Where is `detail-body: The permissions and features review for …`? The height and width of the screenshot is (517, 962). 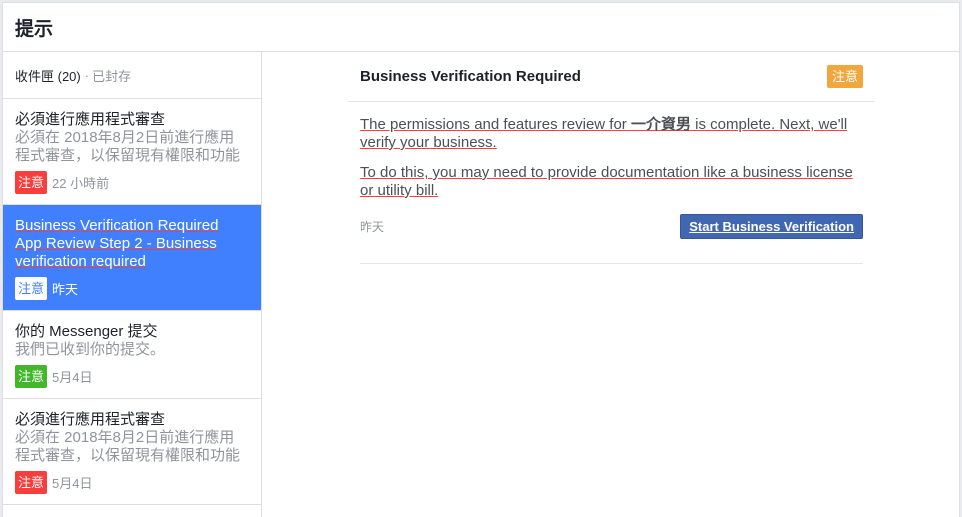 detail-body: The permissions and features review for … is located at coordinates (611, 164).